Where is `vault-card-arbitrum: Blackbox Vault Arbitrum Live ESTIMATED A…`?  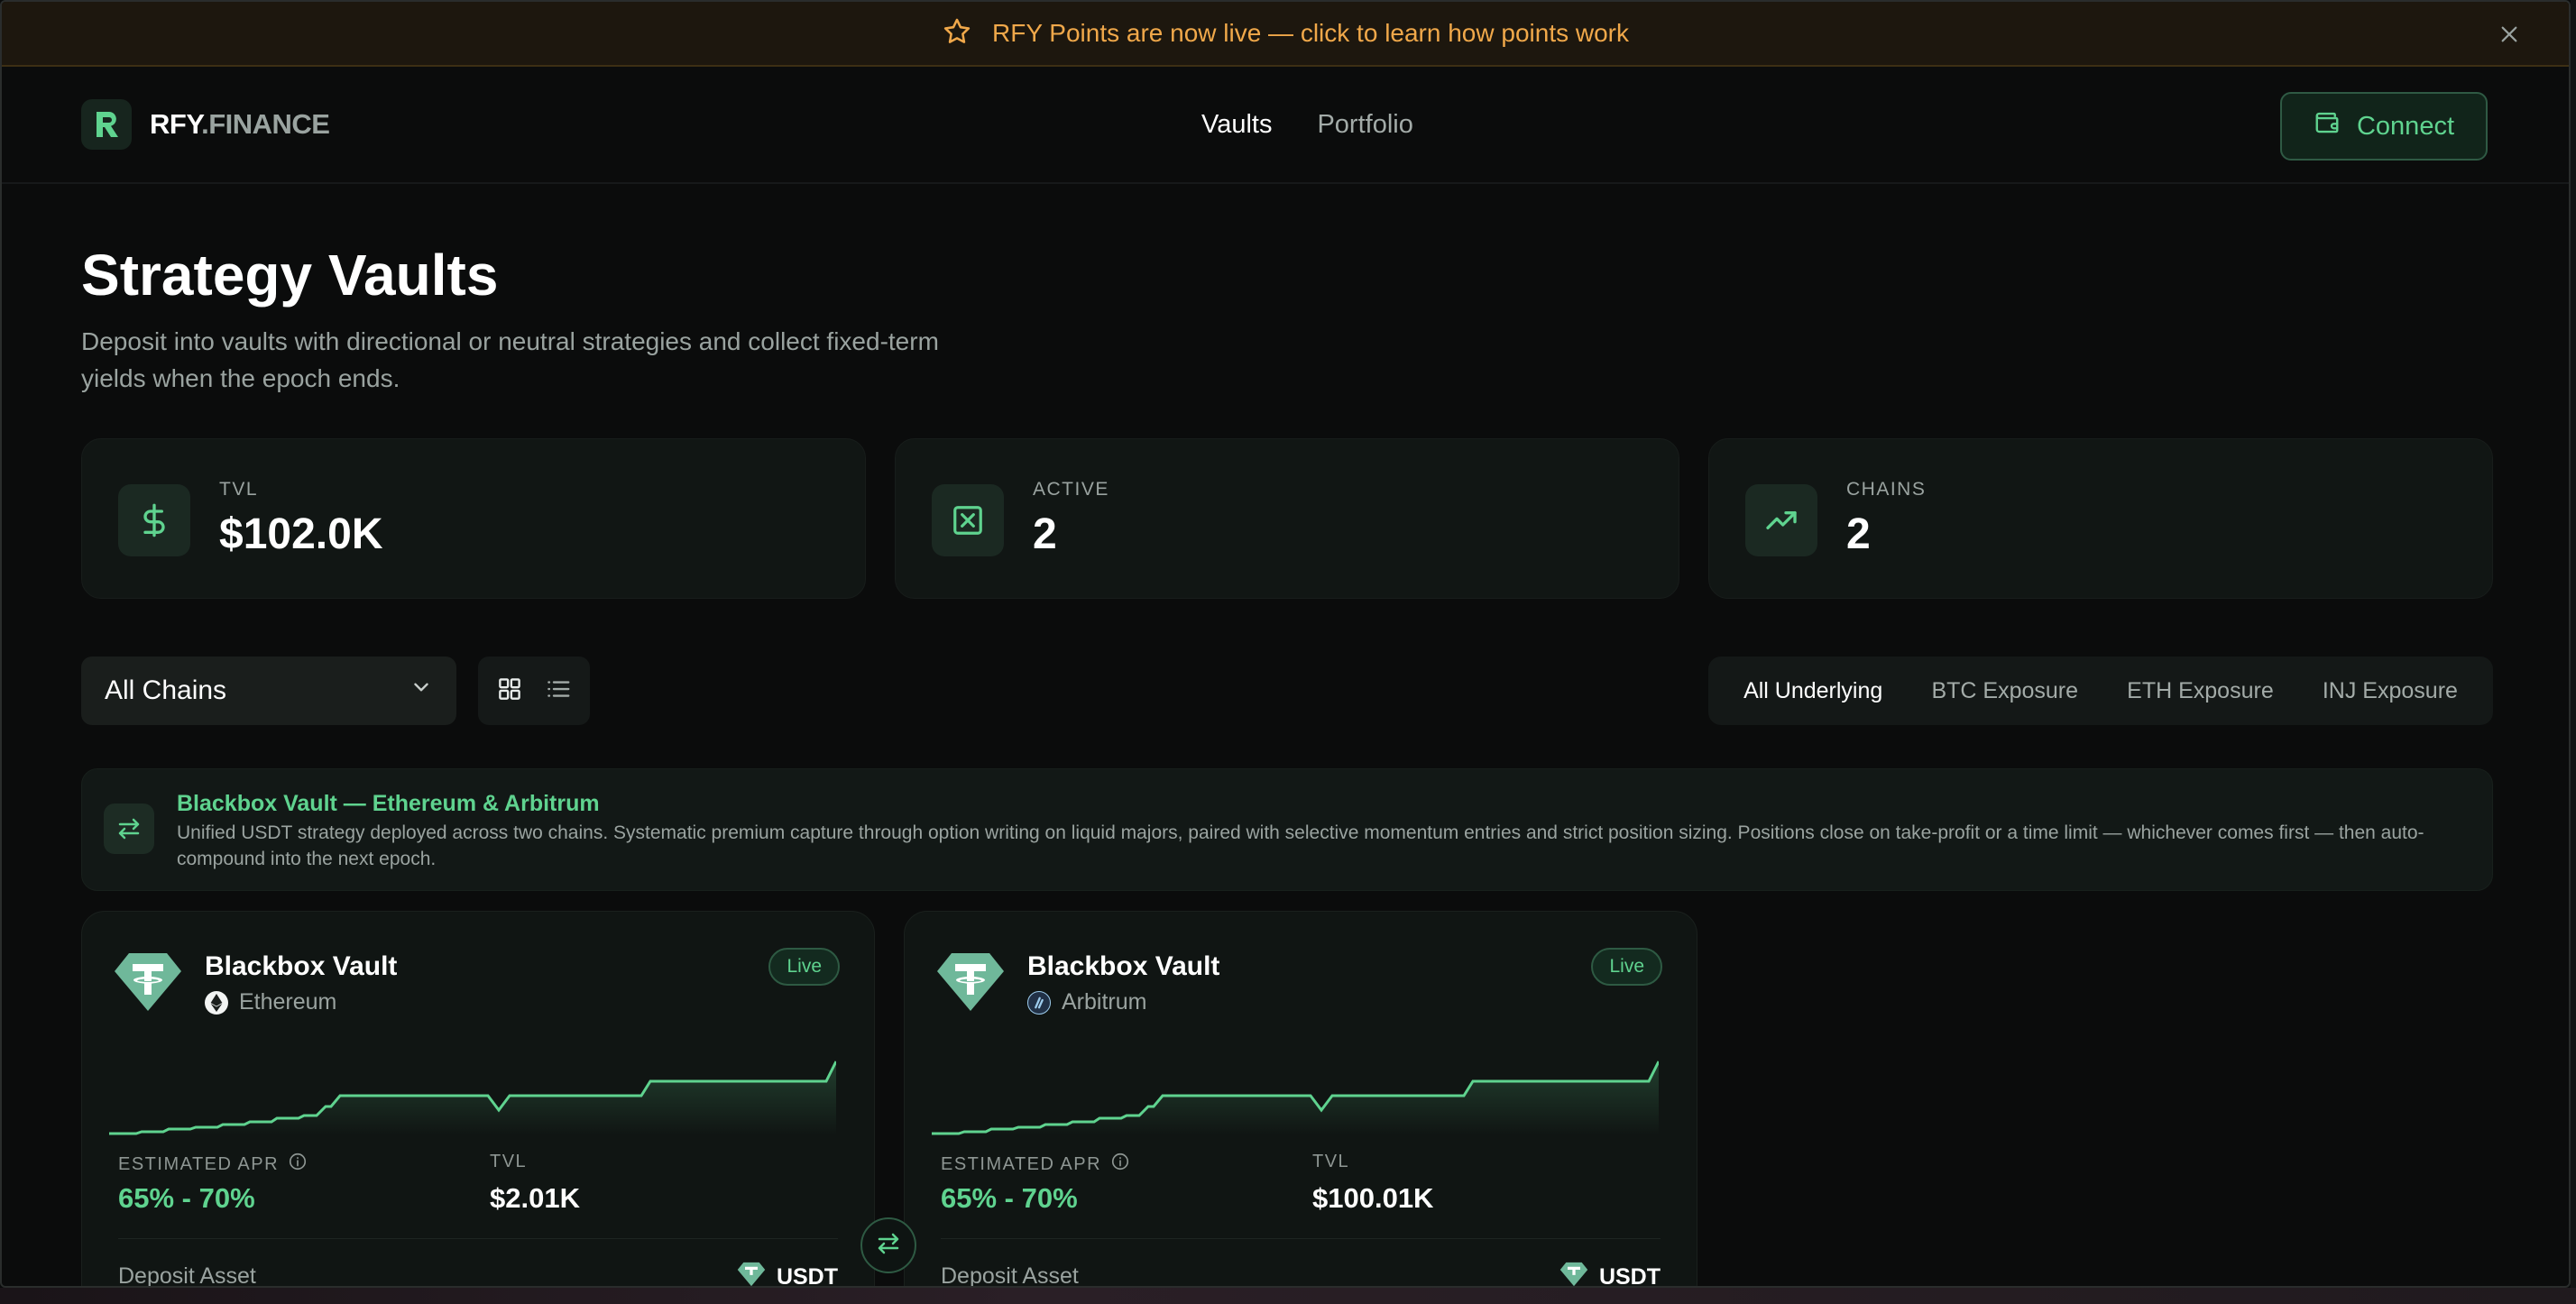 vault-card-arbitrum: Blackbox Vault Arbitrum Live ESTIMATED A… is located at coordinates (1300, 1099).